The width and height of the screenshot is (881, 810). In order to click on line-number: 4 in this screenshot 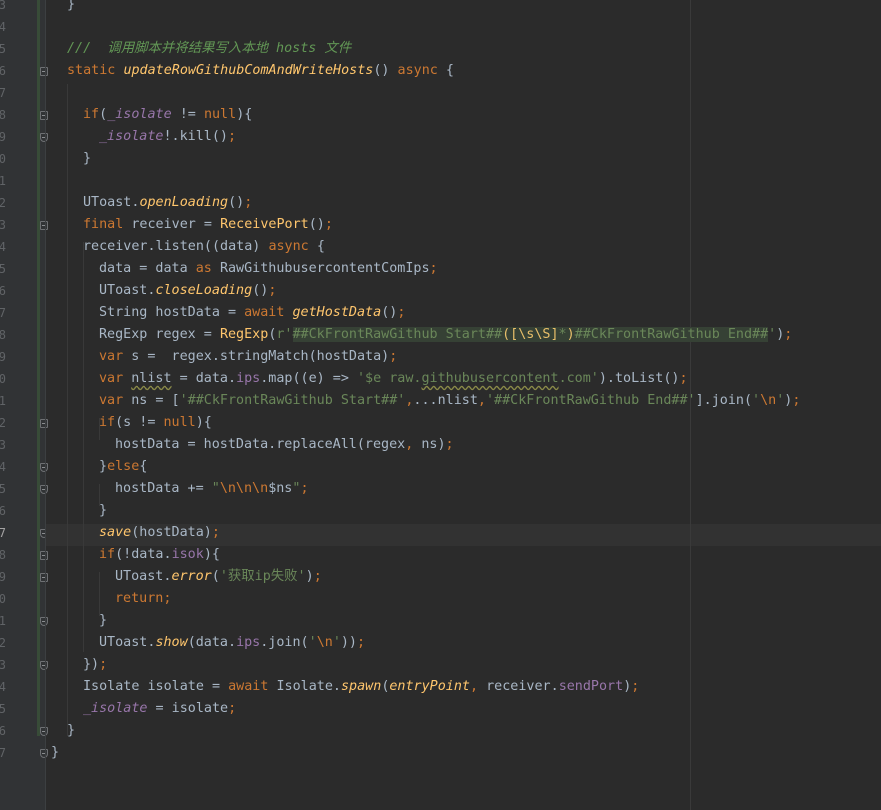, I will do `click(3, 687)`.